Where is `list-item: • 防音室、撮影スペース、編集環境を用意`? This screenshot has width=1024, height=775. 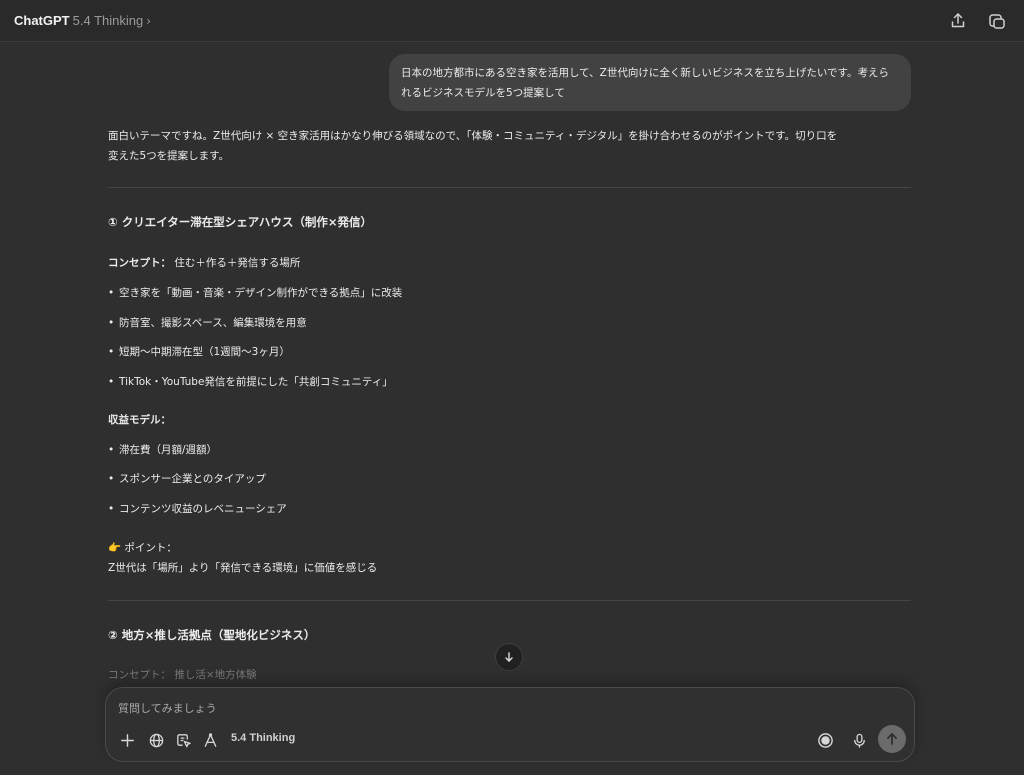
list-item: • 防音室、撮影スペース、編集環境を用意 is located at coordinates (207, 323).